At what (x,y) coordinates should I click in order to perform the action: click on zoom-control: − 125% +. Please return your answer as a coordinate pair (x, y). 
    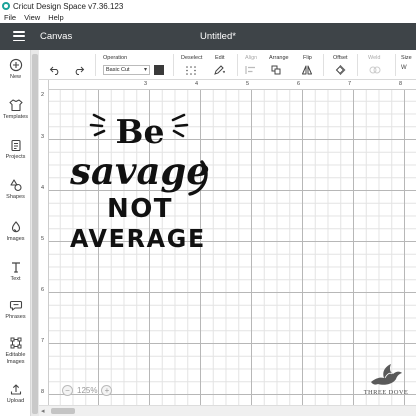
    Looking at the image, I should click on (87, 390).